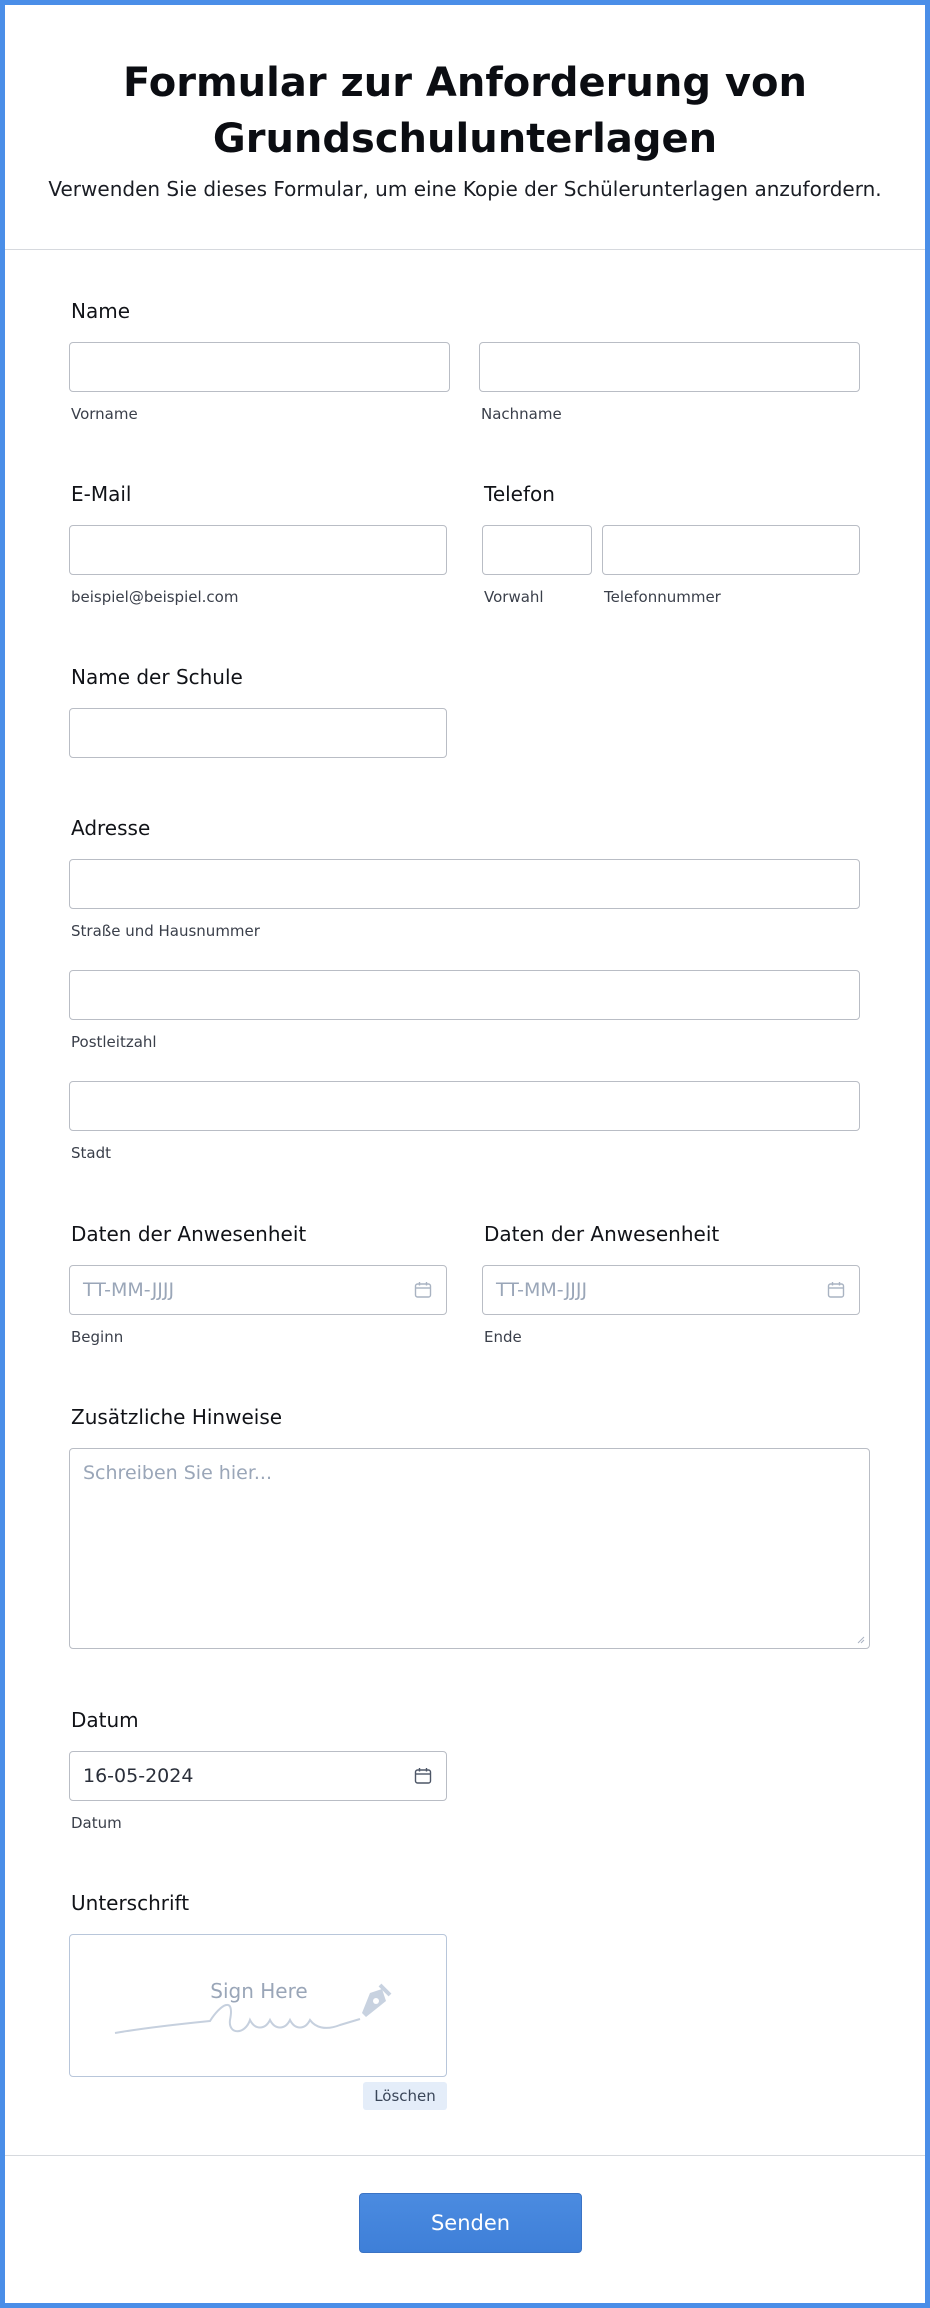 This screenshot has height=2308, width=930. Describe the element at coordinates (114, 1042) in the screenshot. I see `zip-sublabel: Postleitzahl` at that location.